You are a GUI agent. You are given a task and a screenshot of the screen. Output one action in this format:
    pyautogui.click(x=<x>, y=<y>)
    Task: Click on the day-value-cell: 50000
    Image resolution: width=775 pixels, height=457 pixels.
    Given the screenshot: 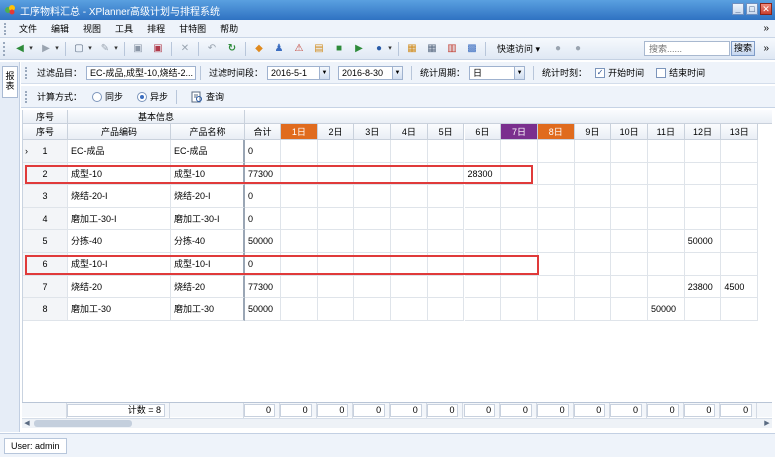 What is the action you would take?
    pyautogui.click(x=666, y=309)
    